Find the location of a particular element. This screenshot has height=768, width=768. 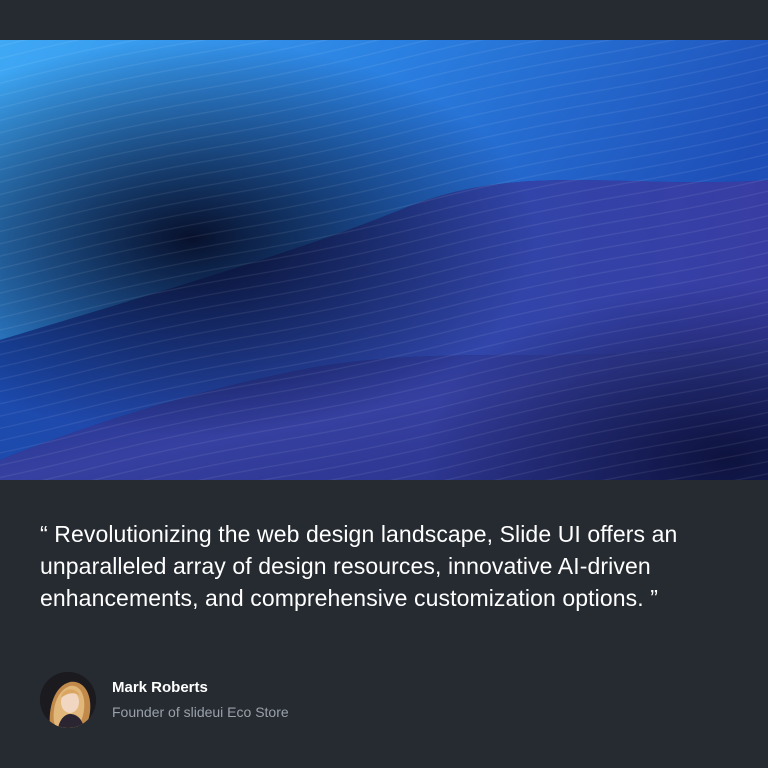

author-avatar is located at coordinates (68, 700).